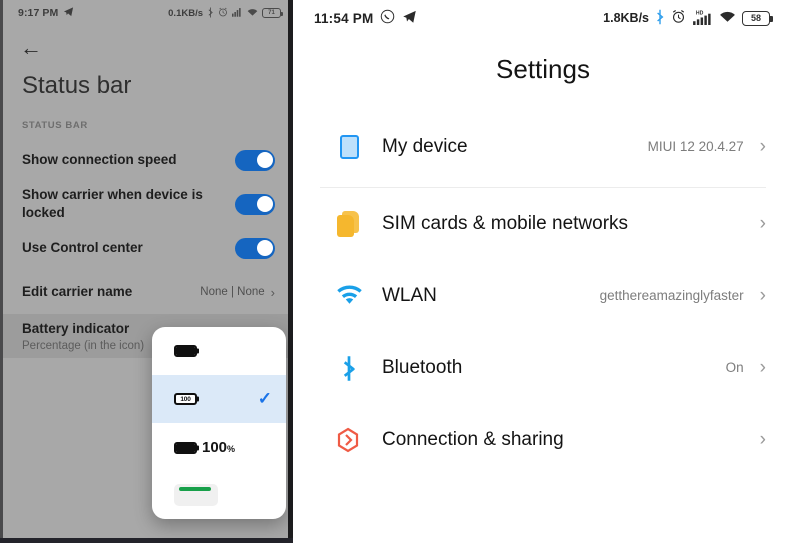  What do you see at coordinates (231, 448) in the screenshot?
I see `battery-outside-suffix: %` at bounding box center [231, 448].